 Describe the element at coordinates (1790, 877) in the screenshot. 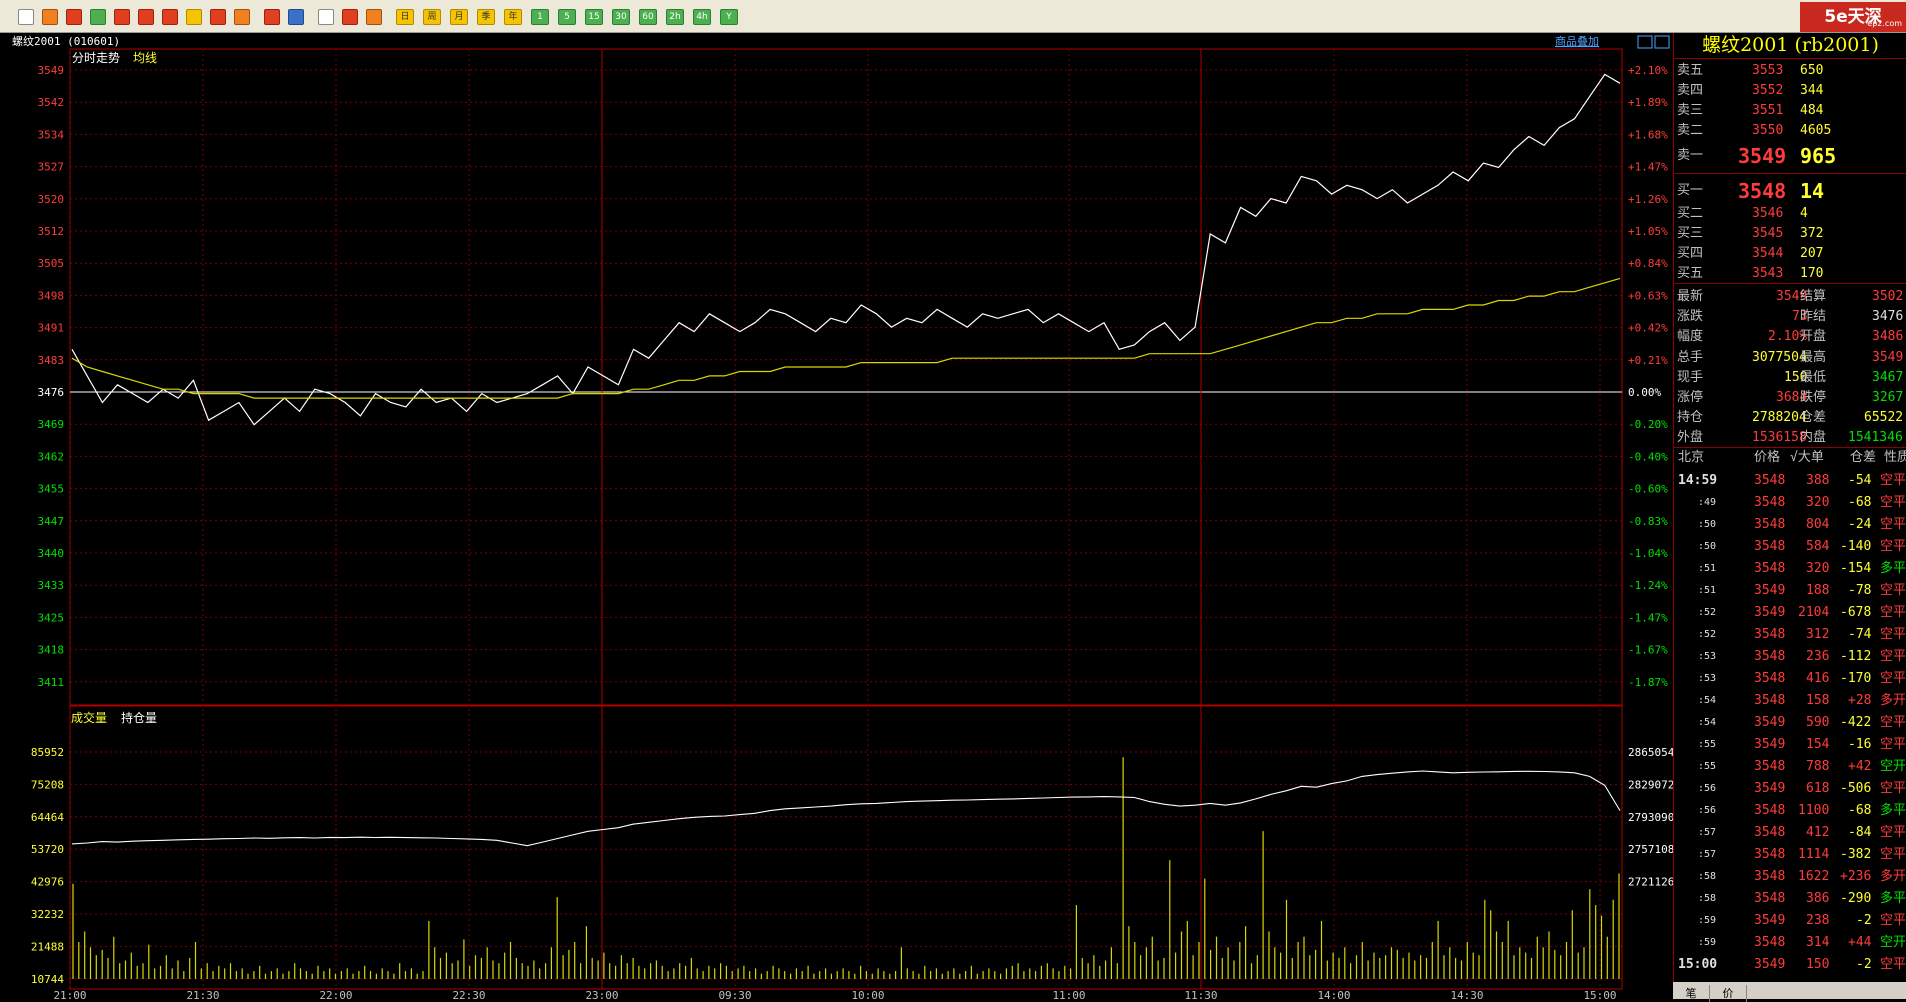

I see `tick-row: :58 3548 1622 +236 多开` at that location.